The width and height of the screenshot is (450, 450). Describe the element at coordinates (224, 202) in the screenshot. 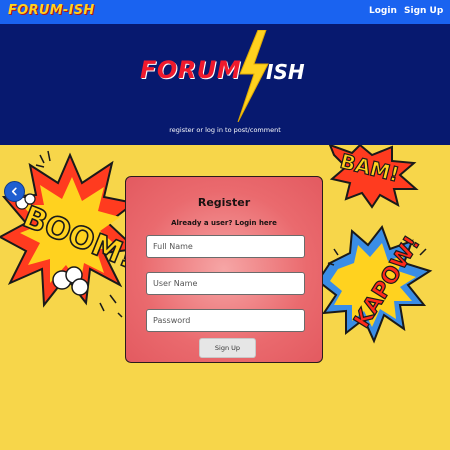

I see `register-title: Register` at that location.